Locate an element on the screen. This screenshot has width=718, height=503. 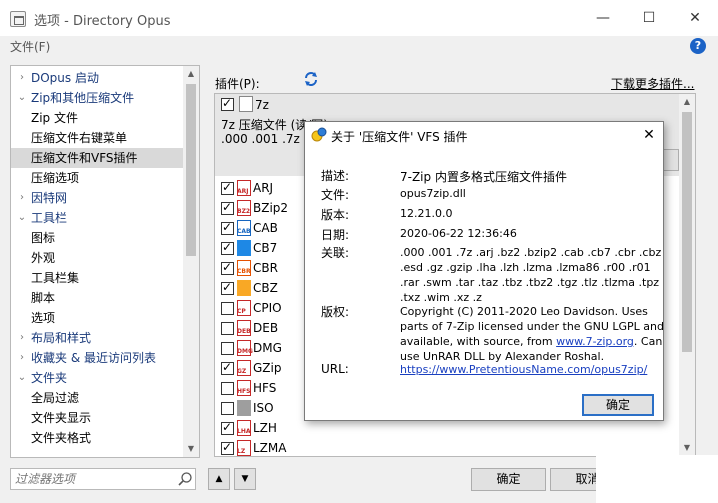
tree-item: 脚本 is located at coordinates (97, 298).